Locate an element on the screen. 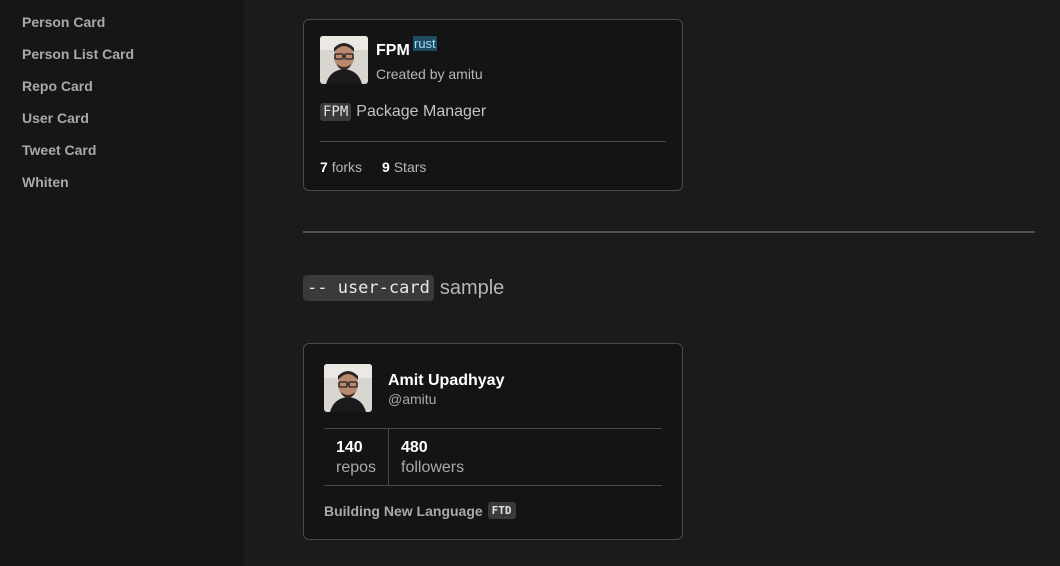 The width and height of the screenshot is (1060, 566). repo-card-divider is located at coordinates (493, 141).